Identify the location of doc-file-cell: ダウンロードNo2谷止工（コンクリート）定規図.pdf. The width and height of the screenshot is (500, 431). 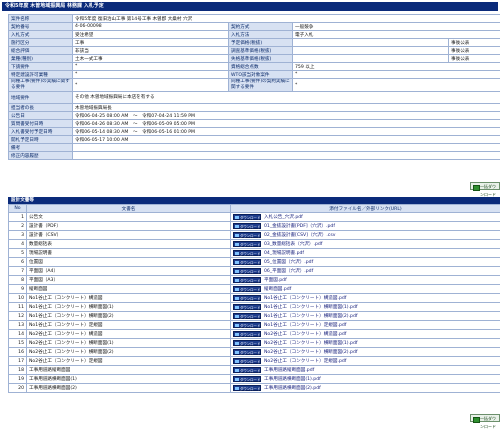
(365, 361).